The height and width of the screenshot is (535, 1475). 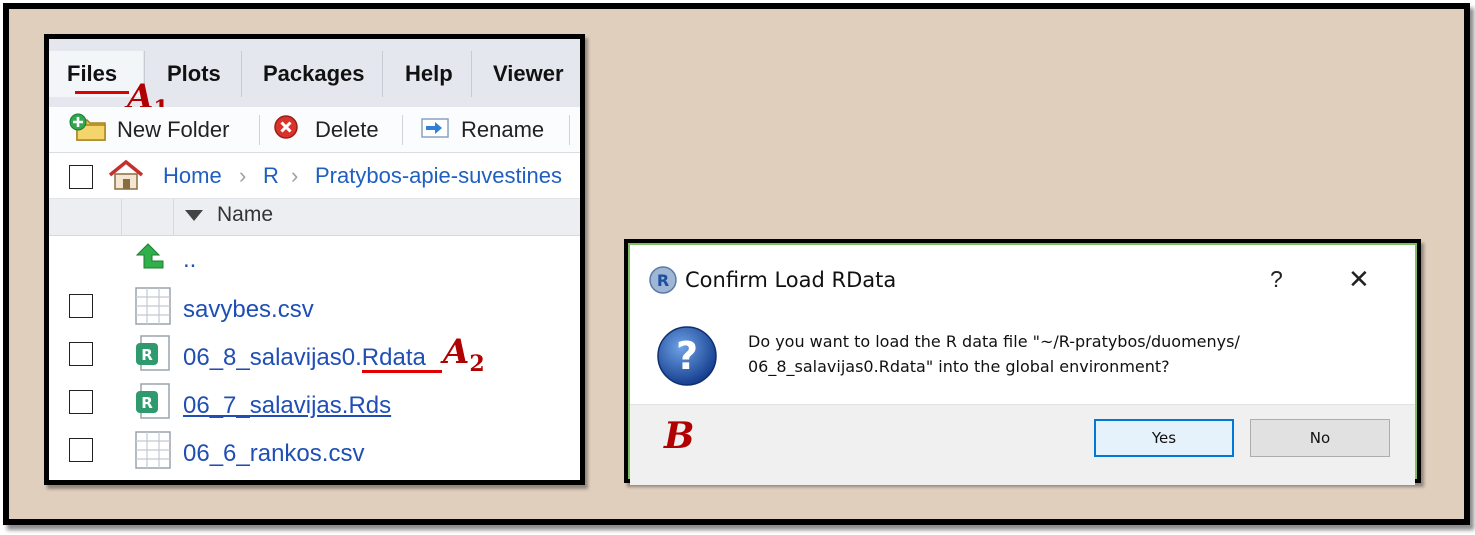 What do you see at coordinates (1022, 444) in the screenshot?
I see `dialog-footer: B Yes No` at bounding box center [1022, 444].